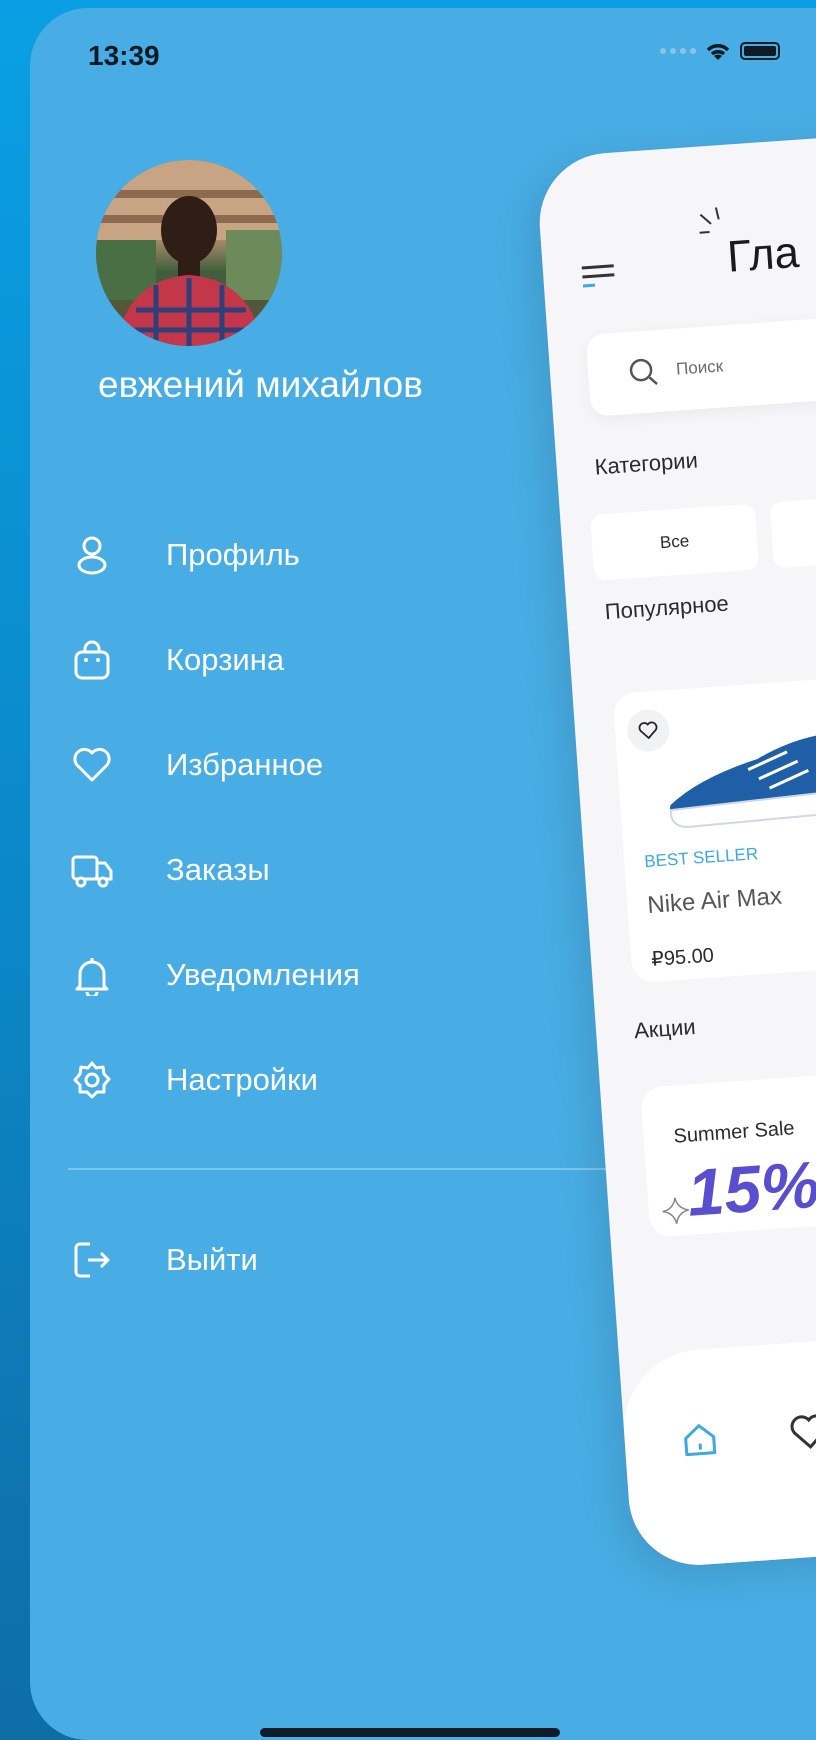  What do you see at coordinates (92, 1080) in the screenshot?
I see `gear-icon` at bounding box center [92, 1080].